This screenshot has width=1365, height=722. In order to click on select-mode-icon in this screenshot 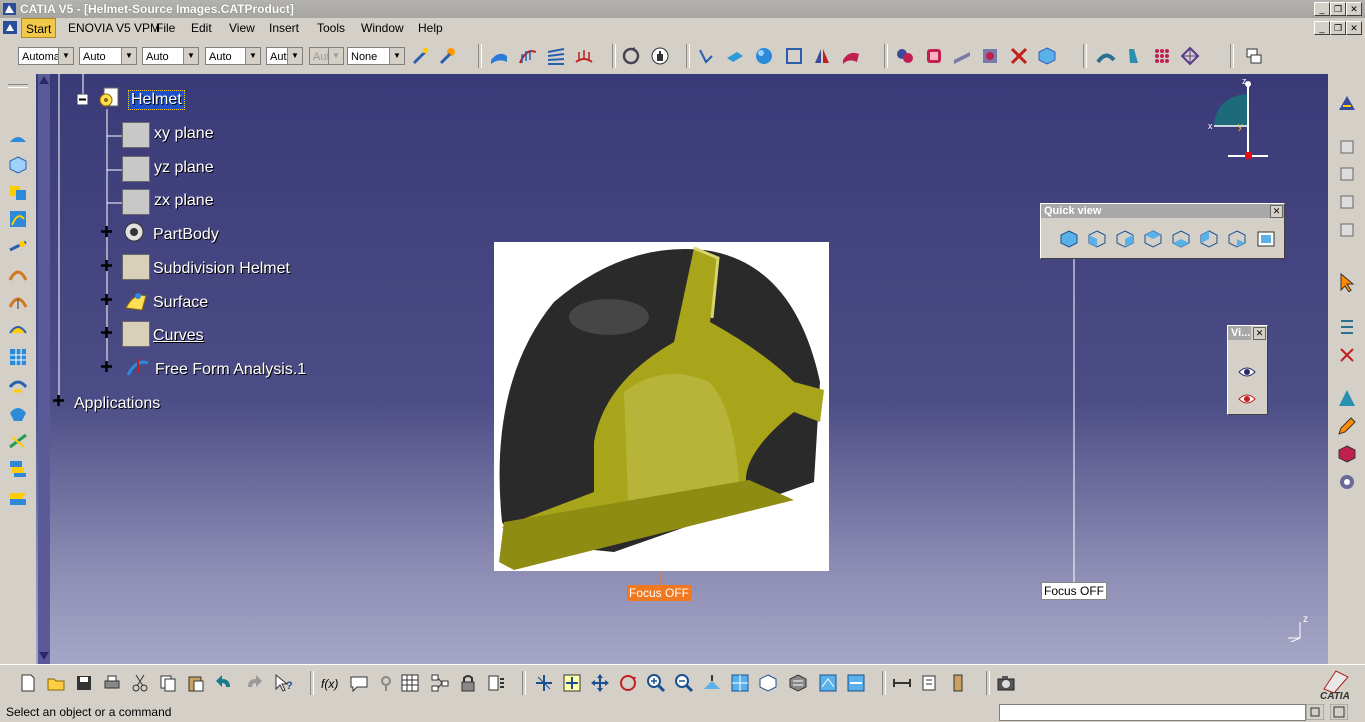, I will do `click(1347, 327)`.